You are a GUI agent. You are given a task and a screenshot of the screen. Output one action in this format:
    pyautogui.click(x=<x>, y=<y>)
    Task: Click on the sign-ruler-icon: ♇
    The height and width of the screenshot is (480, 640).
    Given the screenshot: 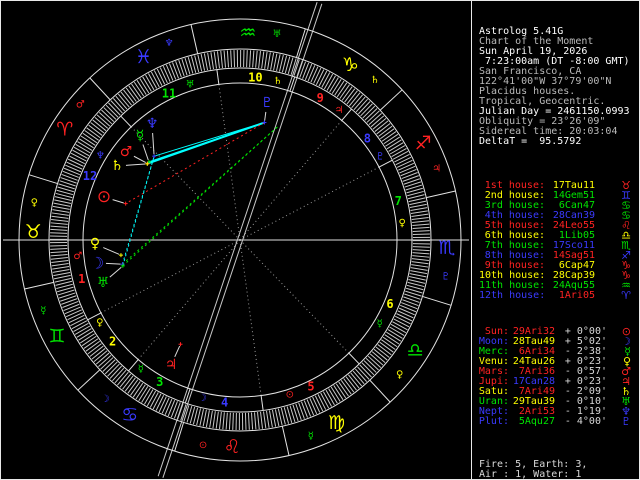 What is the action you would take?
    pyautogui.click(x=445, y=276)
    